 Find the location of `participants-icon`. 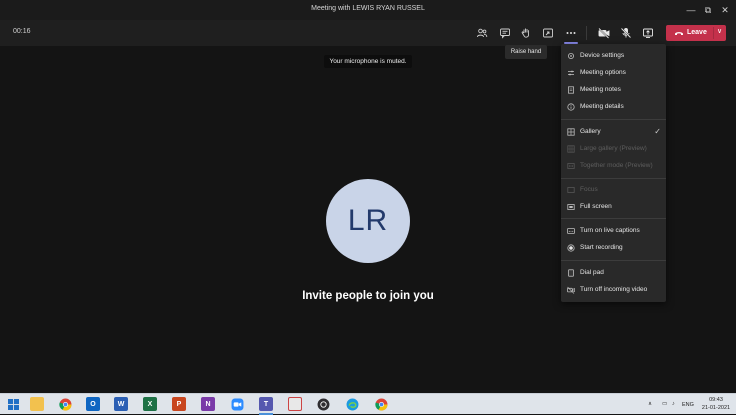

participants-icon is located at coordinates (482, 33).